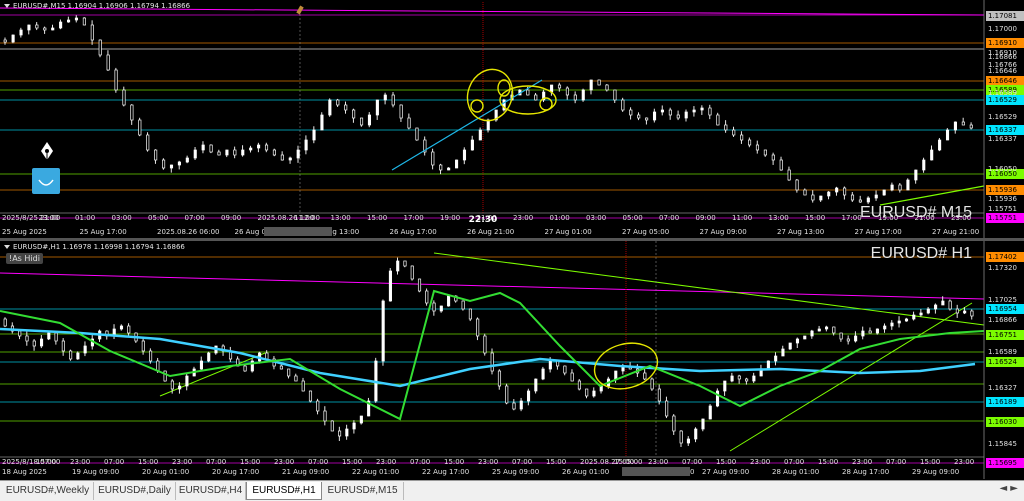 The height and width of the screenshot is (501, 1024). Describe the element at coordinates (47, 151) in the screenshot. I see `pen-nib-icon` at that location.